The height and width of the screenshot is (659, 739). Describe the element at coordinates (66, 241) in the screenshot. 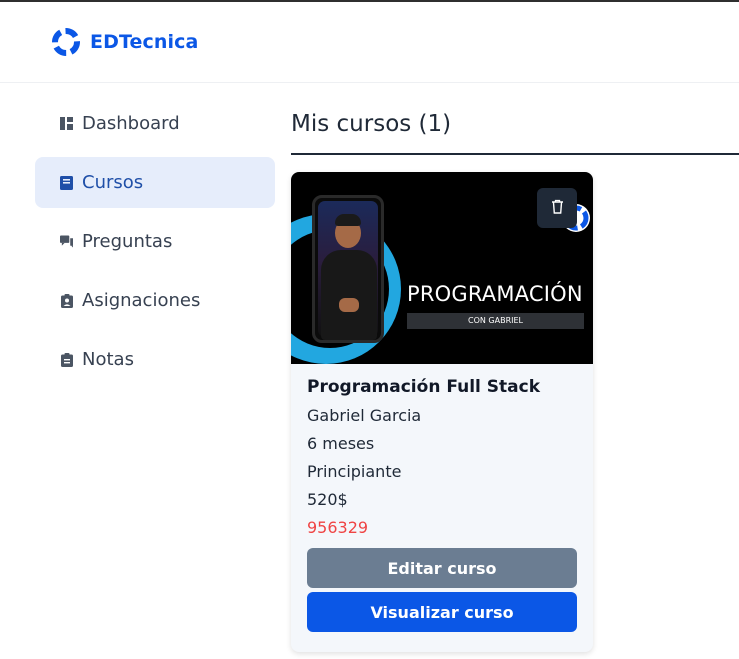

I see `chat-icon` at that location.